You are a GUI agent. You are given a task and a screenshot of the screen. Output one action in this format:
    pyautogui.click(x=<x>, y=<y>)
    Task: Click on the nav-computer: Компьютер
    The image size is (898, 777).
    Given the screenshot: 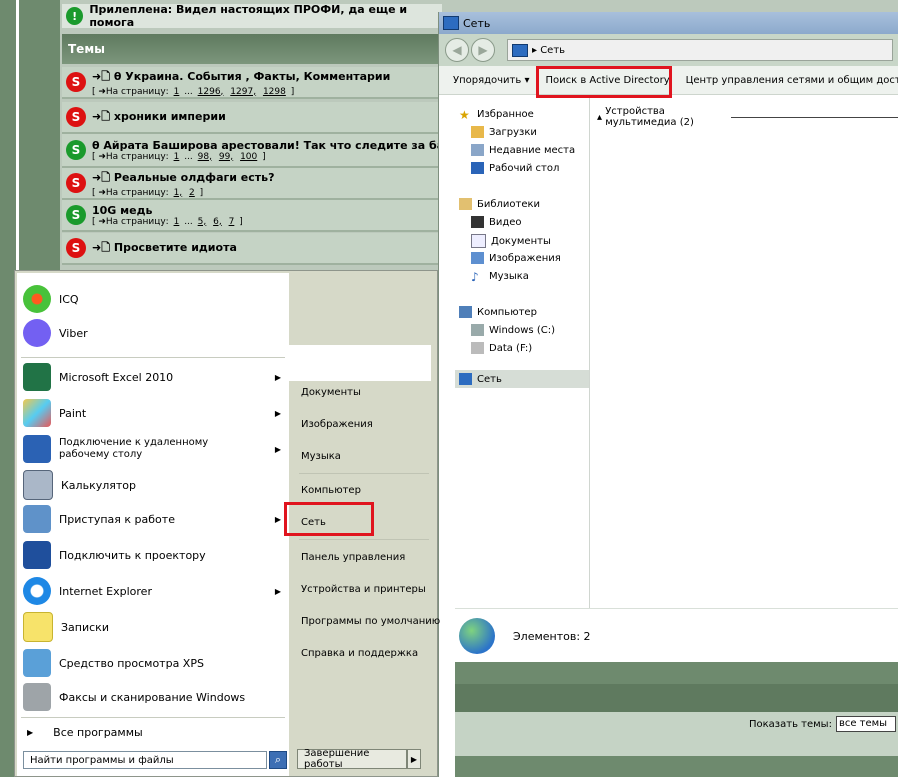 What is the action you would take?
    pyautogui.click(x=498, y=312)
    